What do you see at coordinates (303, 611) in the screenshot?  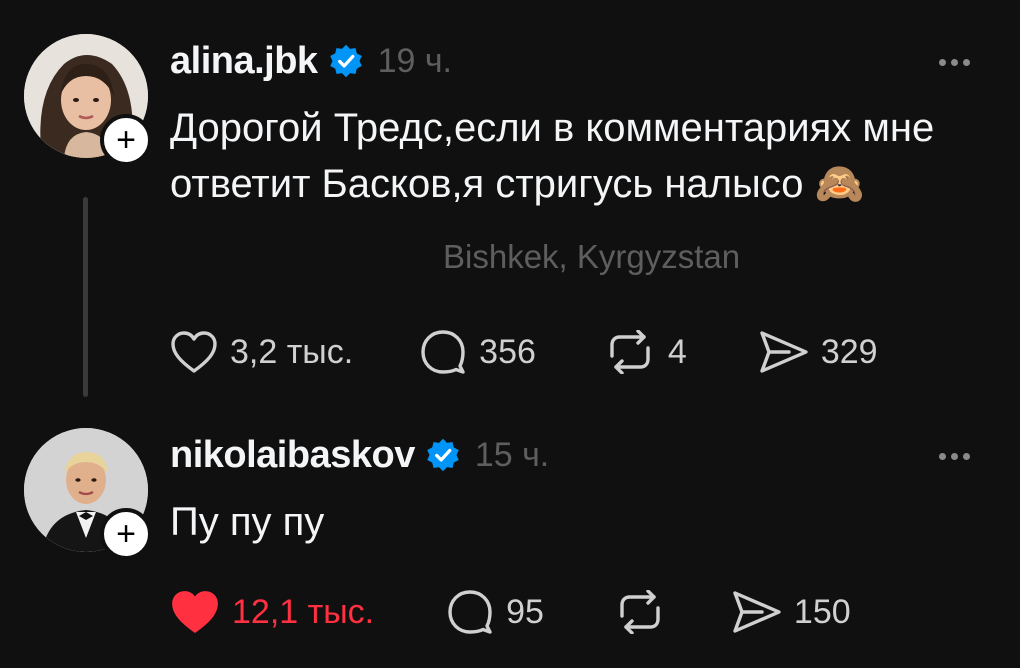 I see `like-count: 12,1 тыс.` at bounding box center [303, 611].